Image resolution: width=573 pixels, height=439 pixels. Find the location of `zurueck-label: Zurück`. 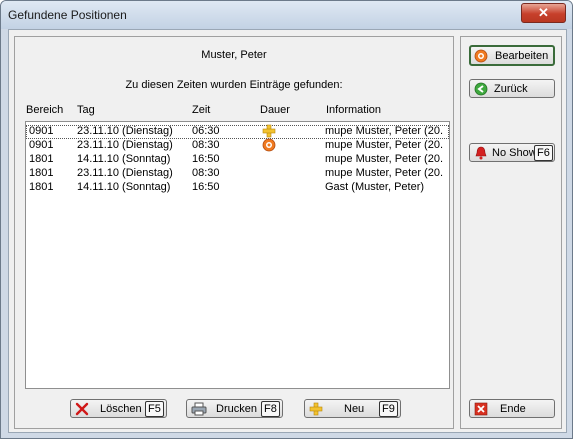

zurueck-label: Zurück is located at coordinates (511, 89).